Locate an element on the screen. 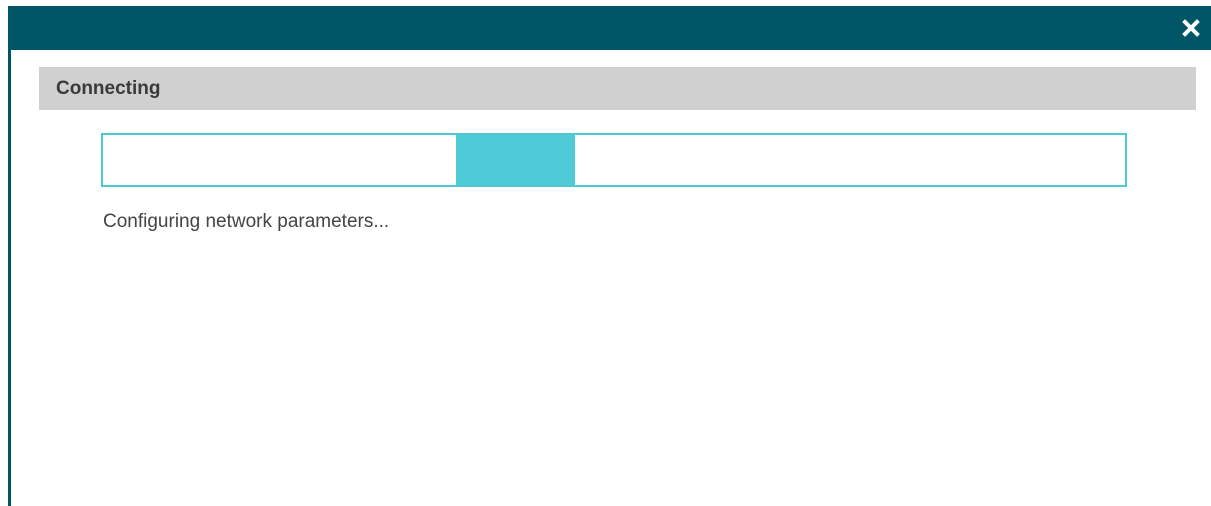  close-icon is located at coordinates (1191, 28).